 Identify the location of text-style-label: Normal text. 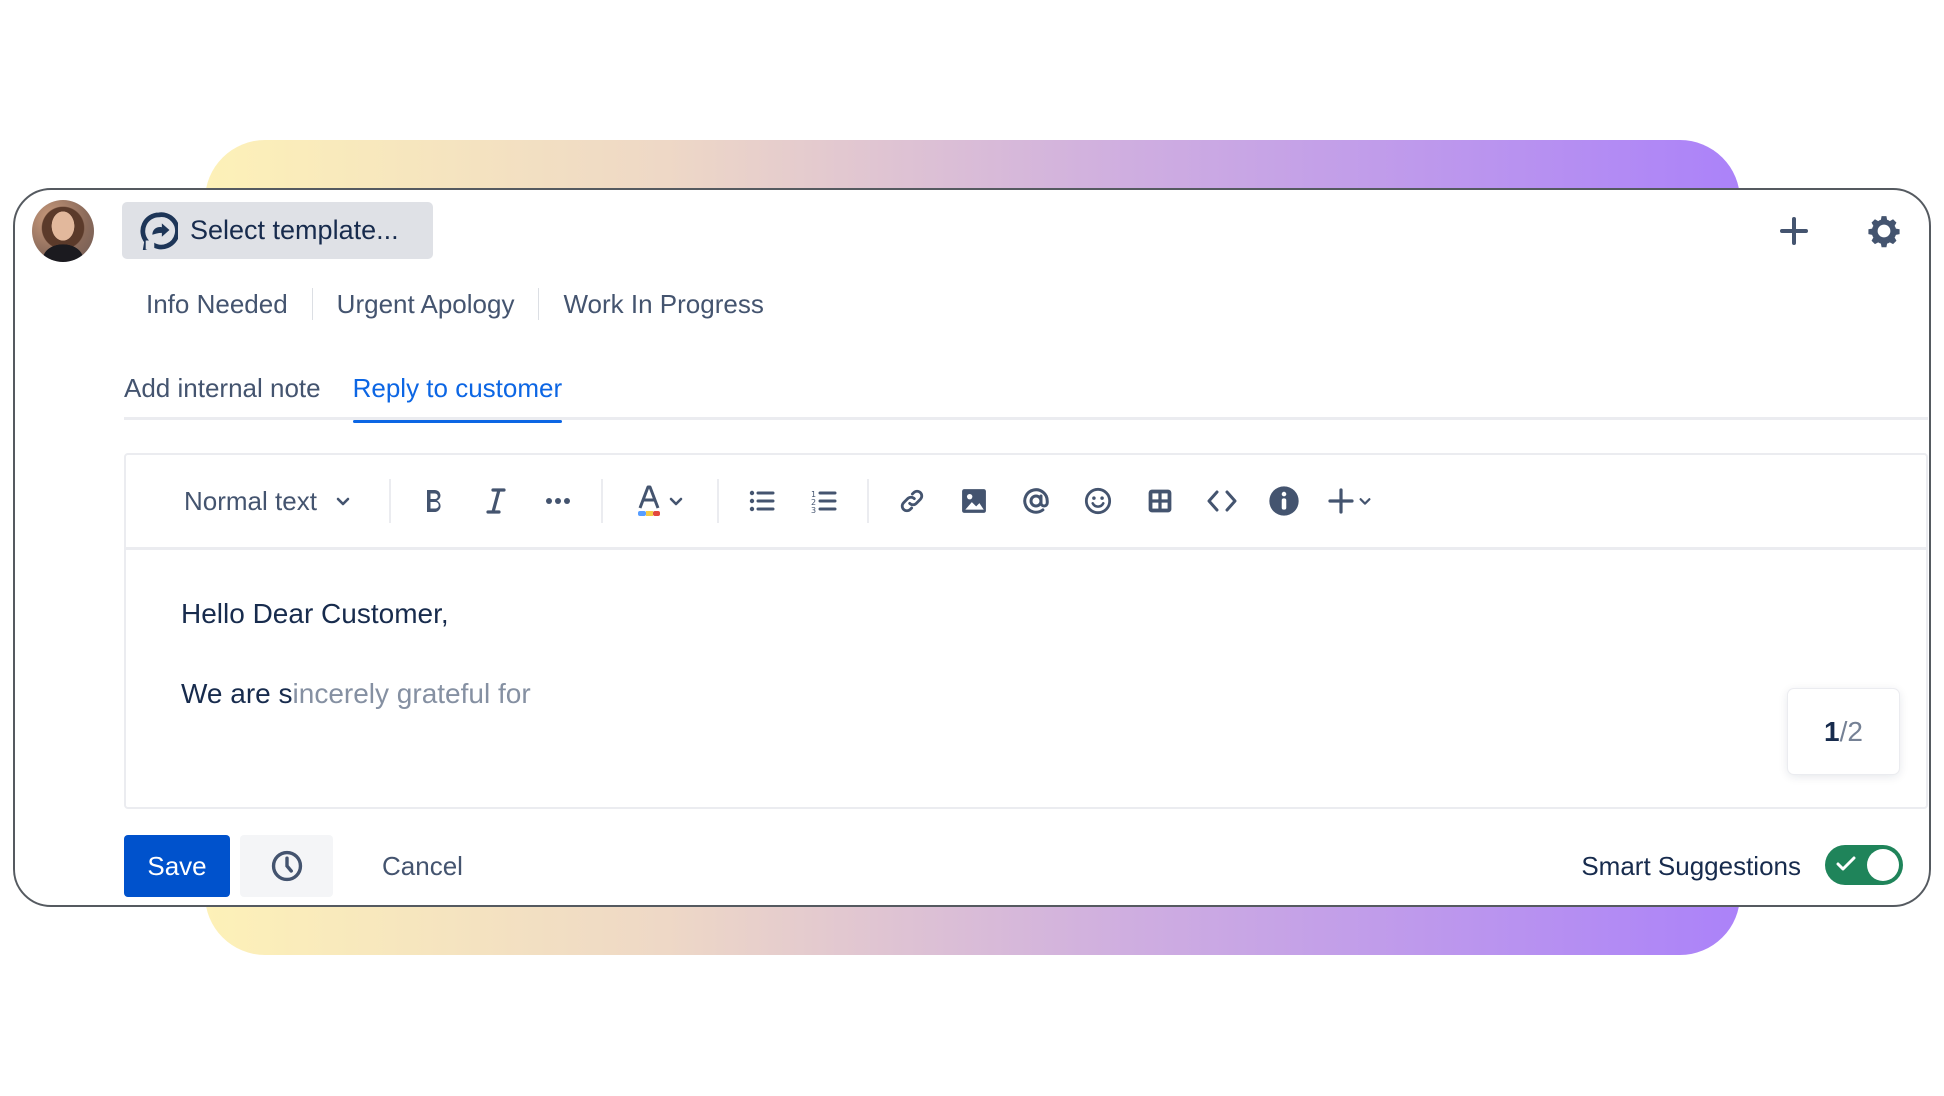
(250, 500).